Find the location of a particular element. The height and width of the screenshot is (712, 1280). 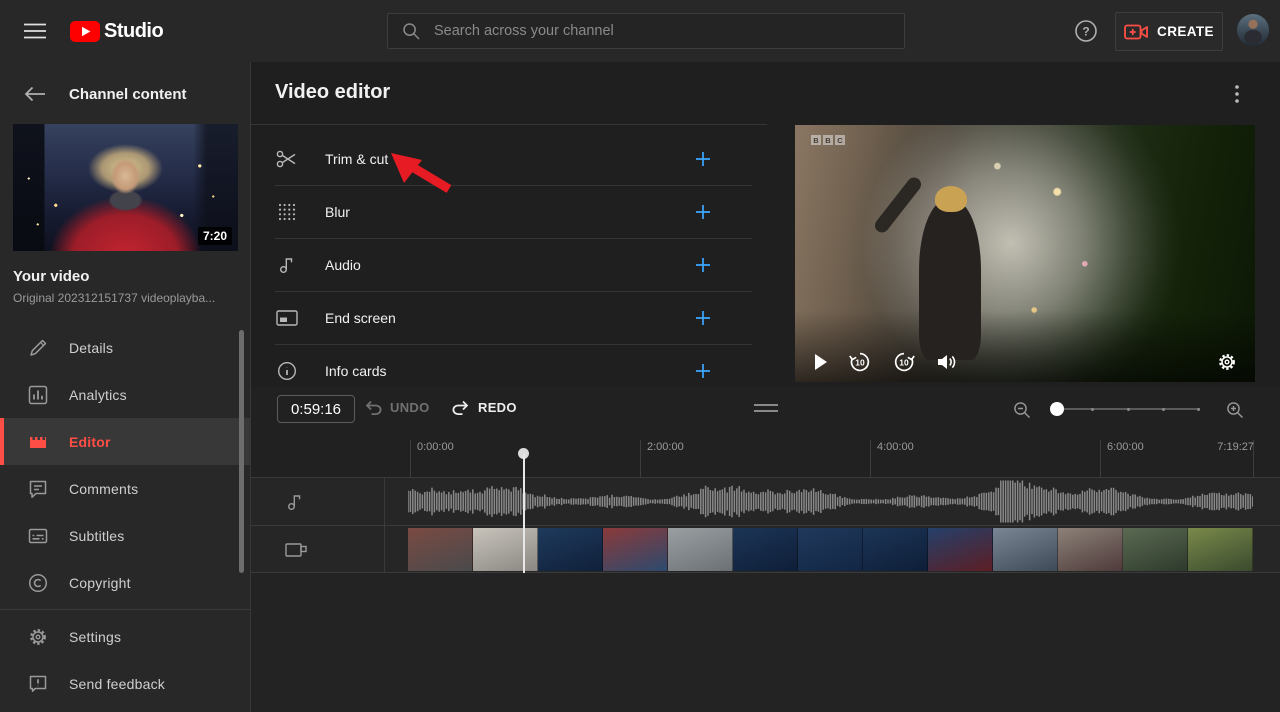

timeline-tracks is located at coordinates (765, 525).